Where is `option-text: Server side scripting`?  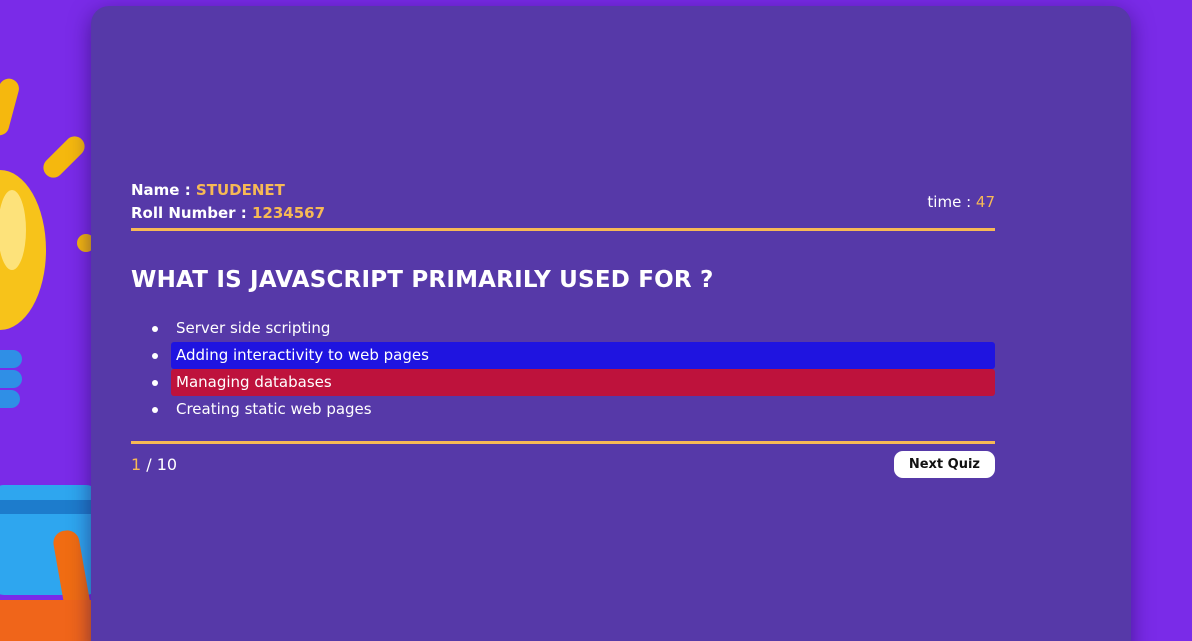
option-text: Server side scripting is located at coordinates (253, 328).